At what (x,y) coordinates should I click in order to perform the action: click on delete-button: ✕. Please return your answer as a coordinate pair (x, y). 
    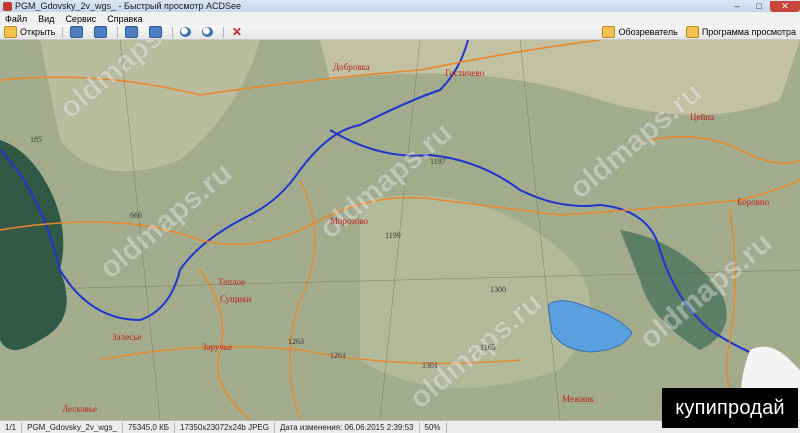
    Looking at the image, I should click on (238, 32).